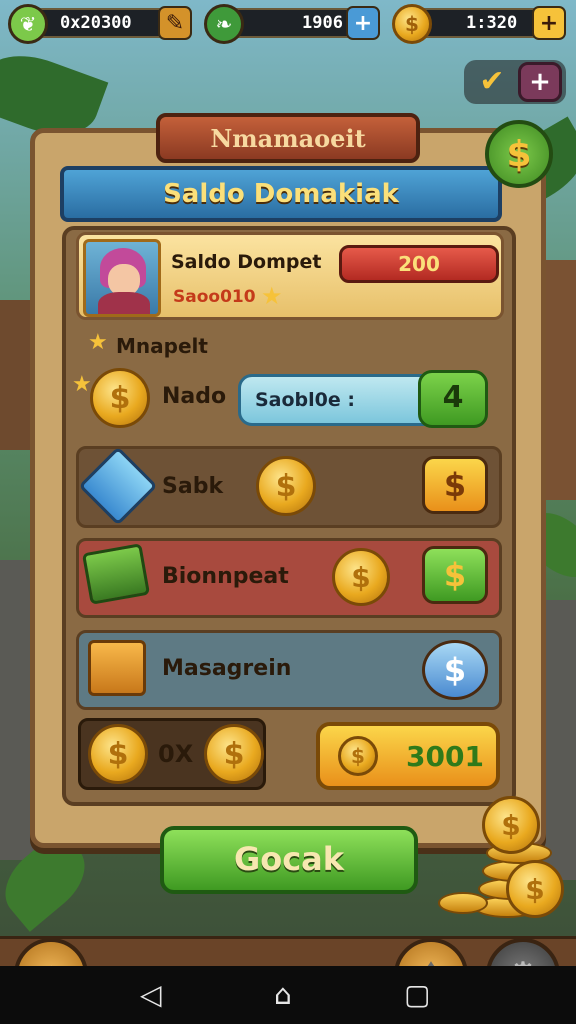 This screenshot has width=576, height=1024. What do you see at coordinates (227, 668) in the screenshot?
I see `row-label-masagrein: Masagrein` at bounding box center [227, 668].